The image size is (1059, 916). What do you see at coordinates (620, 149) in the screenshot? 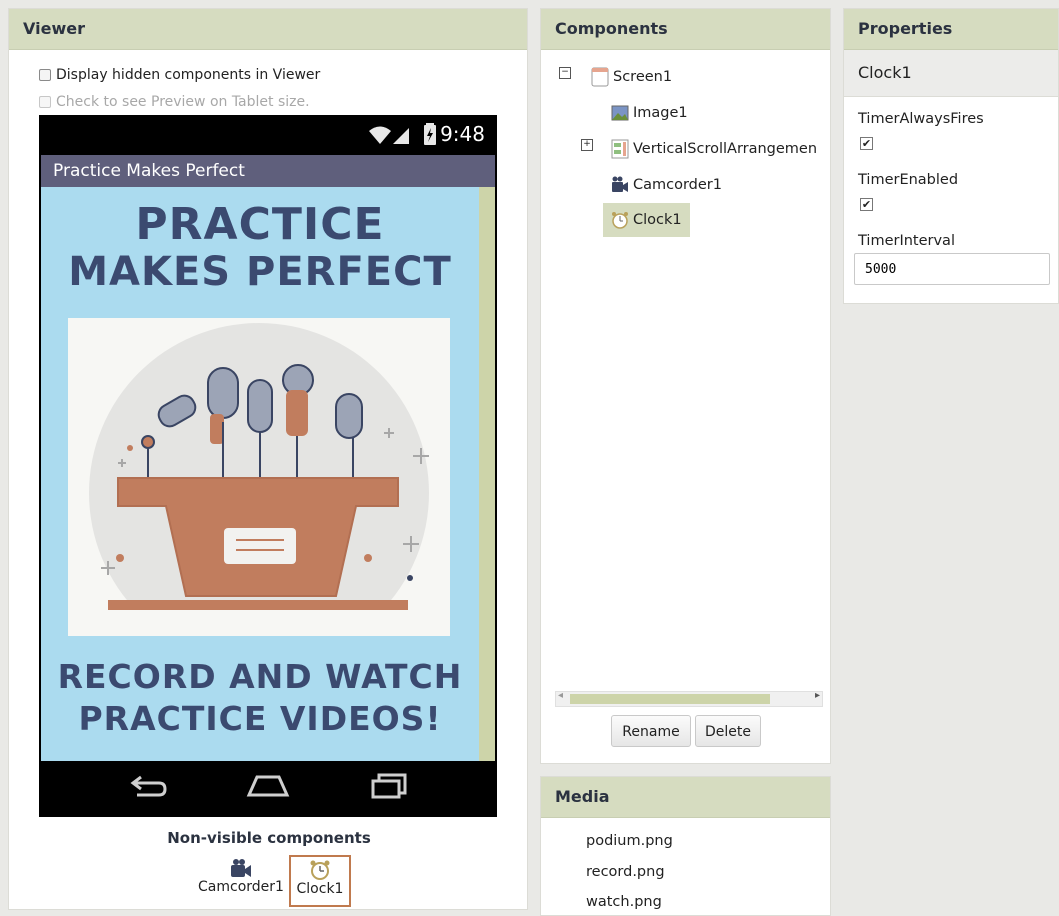
I see `vertical-scroll-icon` at bounding box center [620, 149].